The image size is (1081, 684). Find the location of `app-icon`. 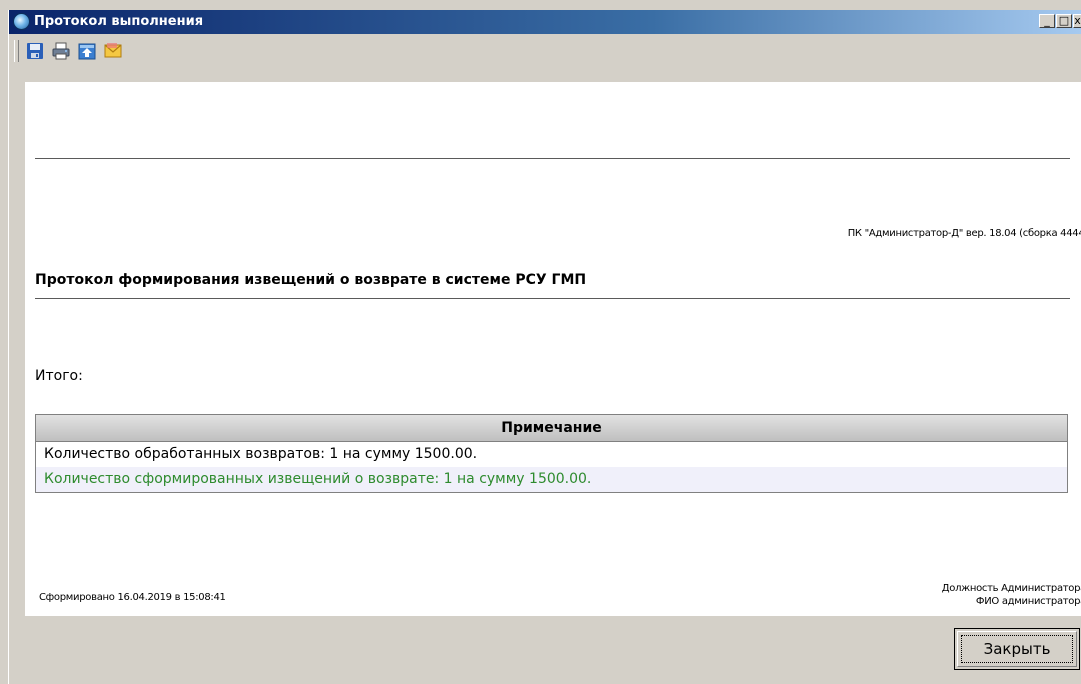

app-icon is located at coordinates (21, 21).